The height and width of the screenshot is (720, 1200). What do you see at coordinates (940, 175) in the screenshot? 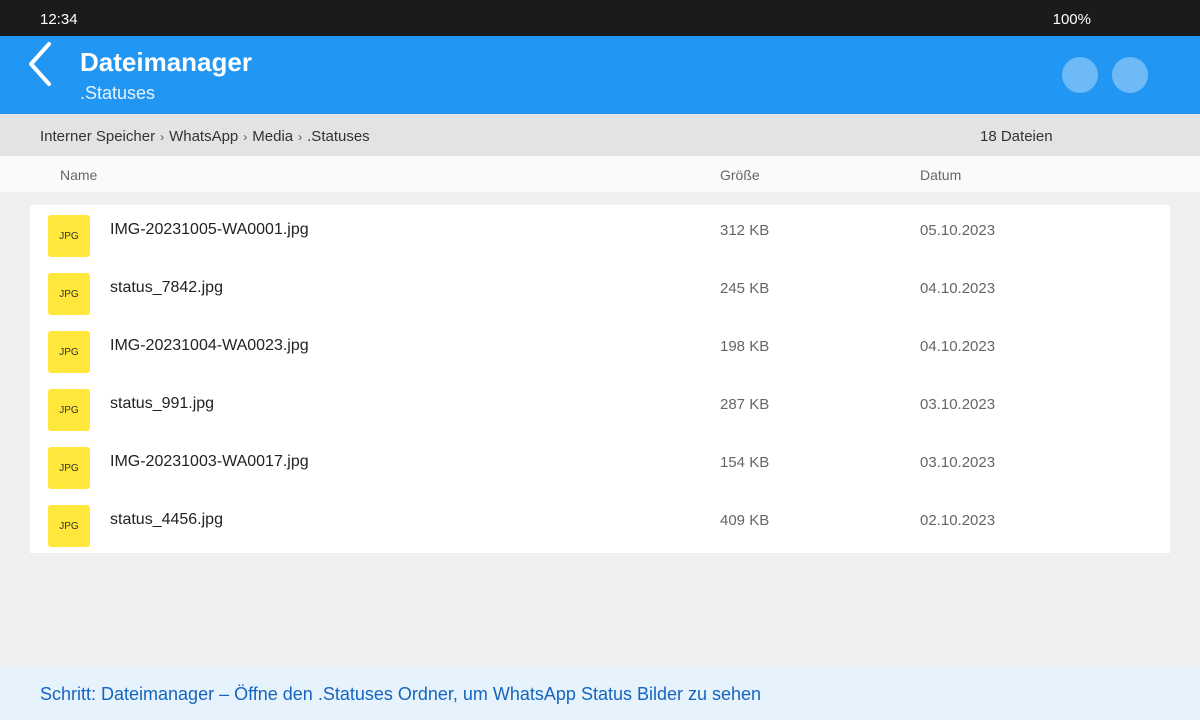
I see `column-date-header: Datum` at bounding box center [940, 175].